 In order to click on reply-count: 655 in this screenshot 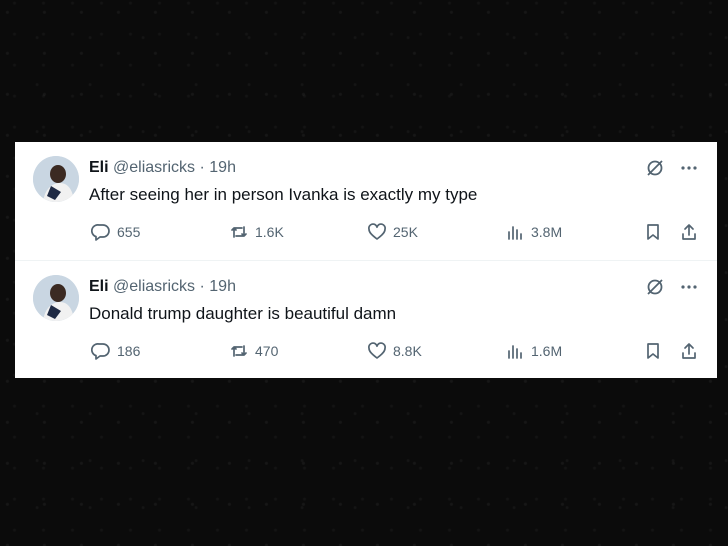, I will do `click(129, 232)`.